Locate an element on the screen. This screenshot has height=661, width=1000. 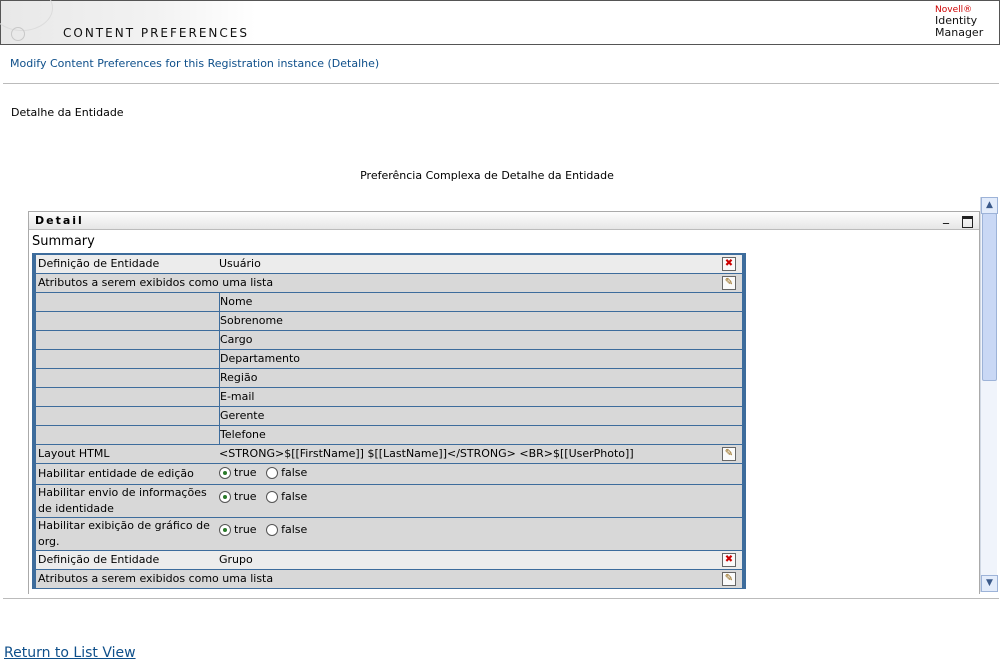
attribute-name: E-mail is located at coordinates (237, 396).